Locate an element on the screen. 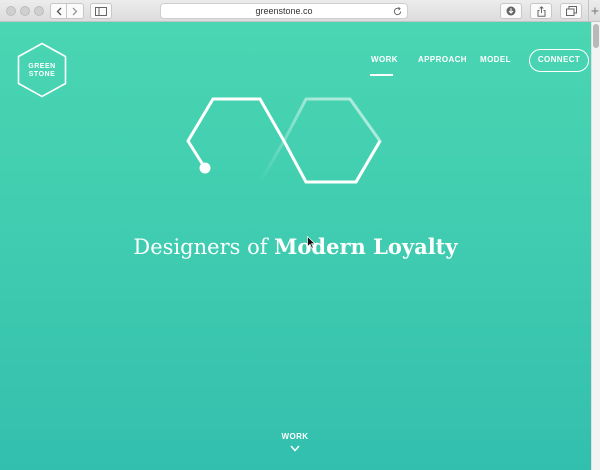  reload-icon is located at coordinates (397, 10).